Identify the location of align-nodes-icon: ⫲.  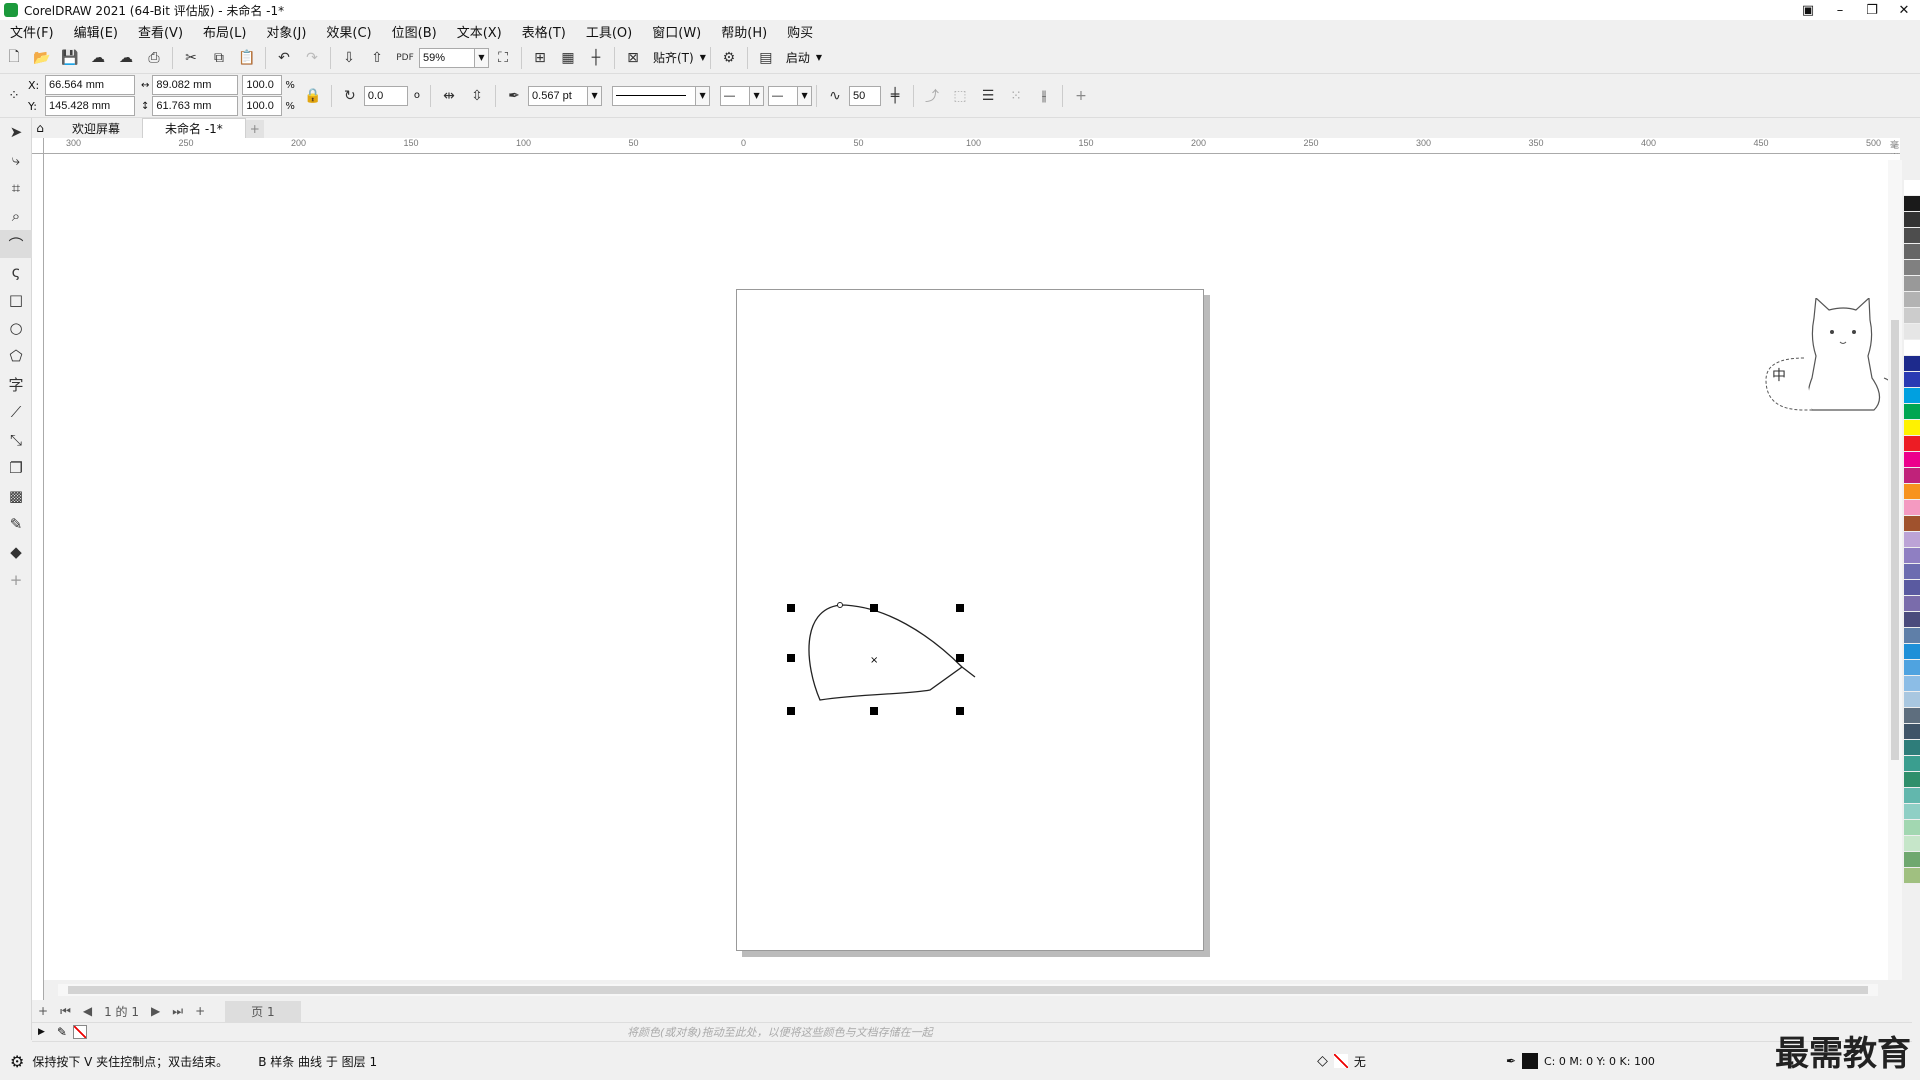
(1044, 96).